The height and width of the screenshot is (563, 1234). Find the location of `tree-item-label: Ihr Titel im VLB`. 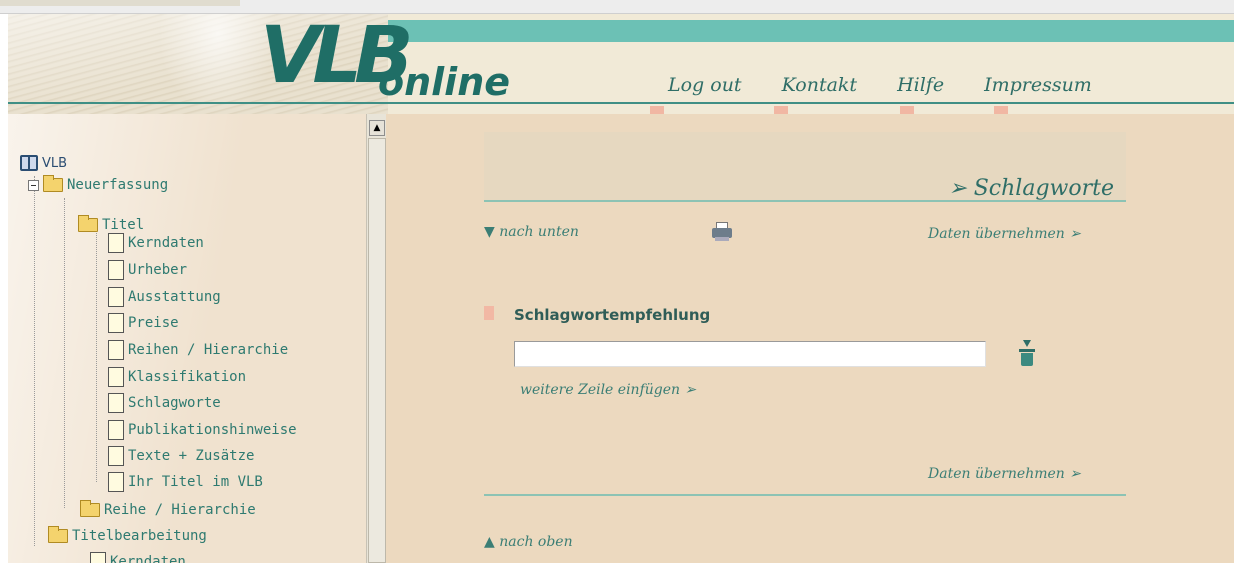

tree-item-label: Ihr Titel im VLB is located at coordinates (195, 482).